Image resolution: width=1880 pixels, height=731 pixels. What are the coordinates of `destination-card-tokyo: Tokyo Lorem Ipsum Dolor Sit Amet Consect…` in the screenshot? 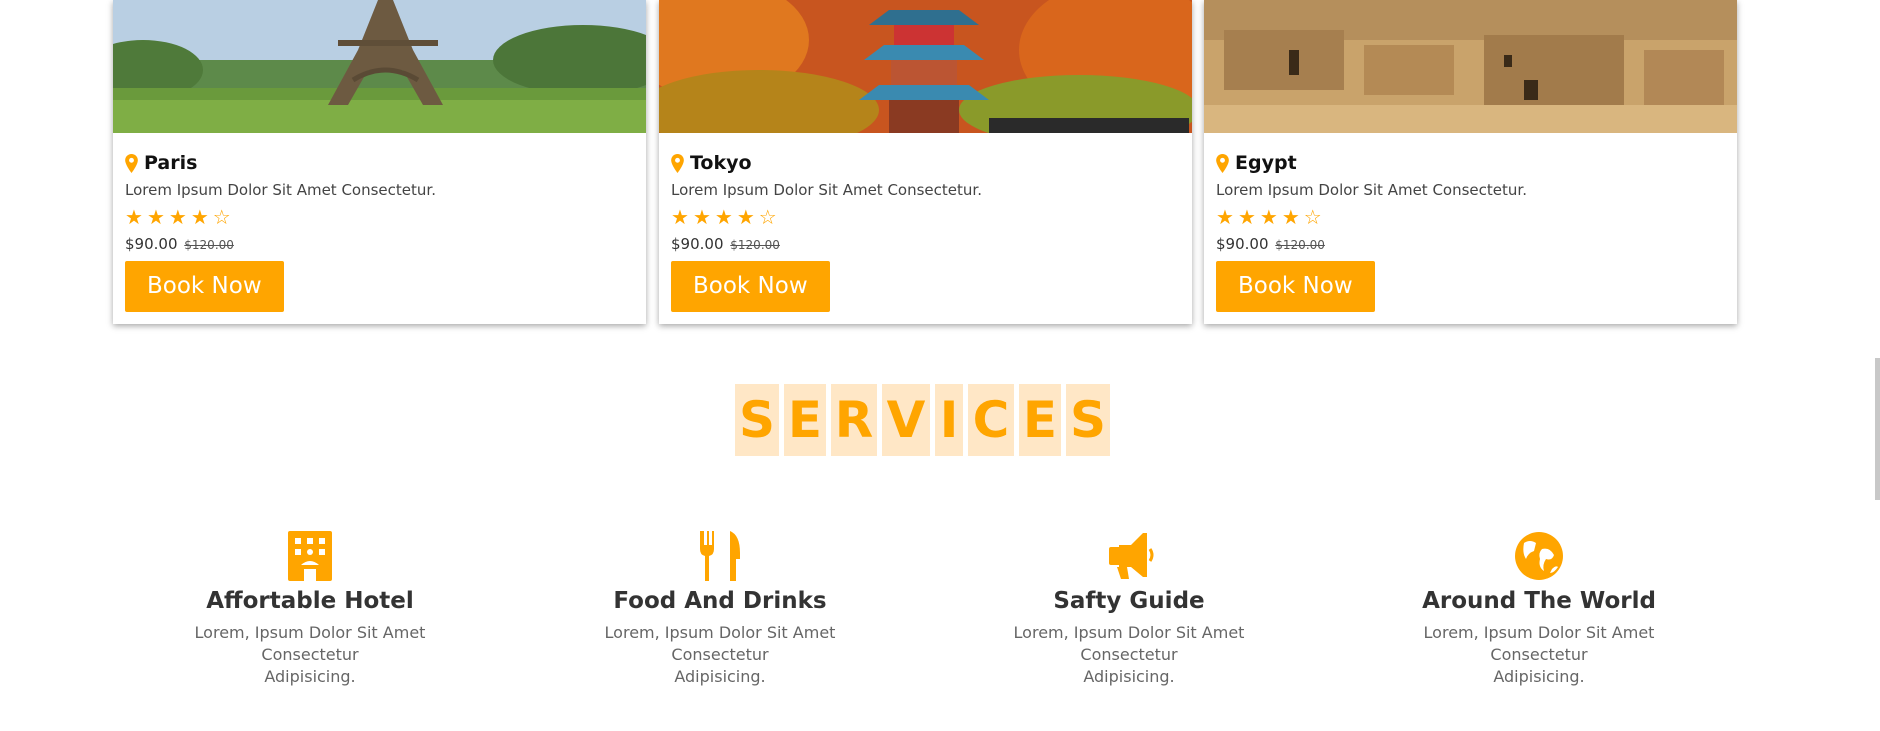 It's located at (925, 162).